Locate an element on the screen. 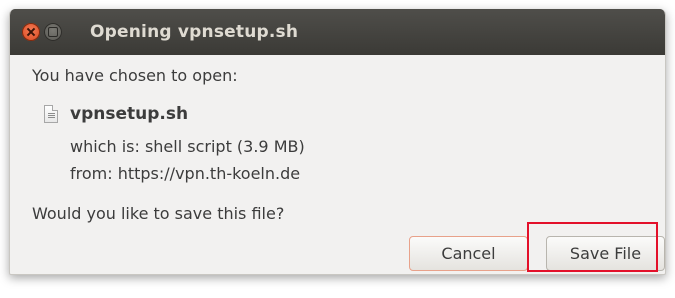 The image size is (675, 298). file-name: vpnsetup.sh is located at coordinates (129, 114).